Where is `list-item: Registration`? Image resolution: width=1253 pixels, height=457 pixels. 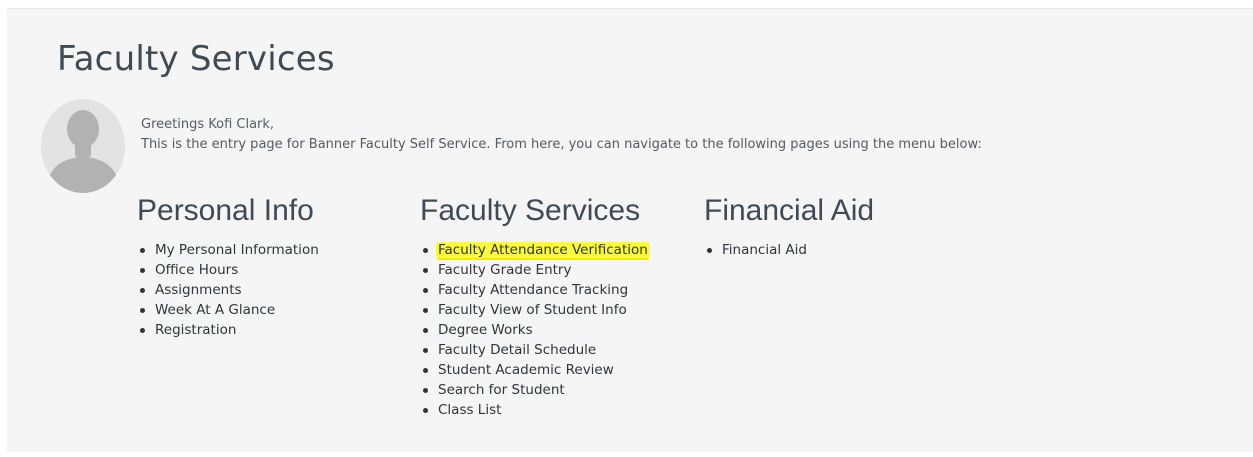 list-item: Registration is located at coordinates (228, 330).